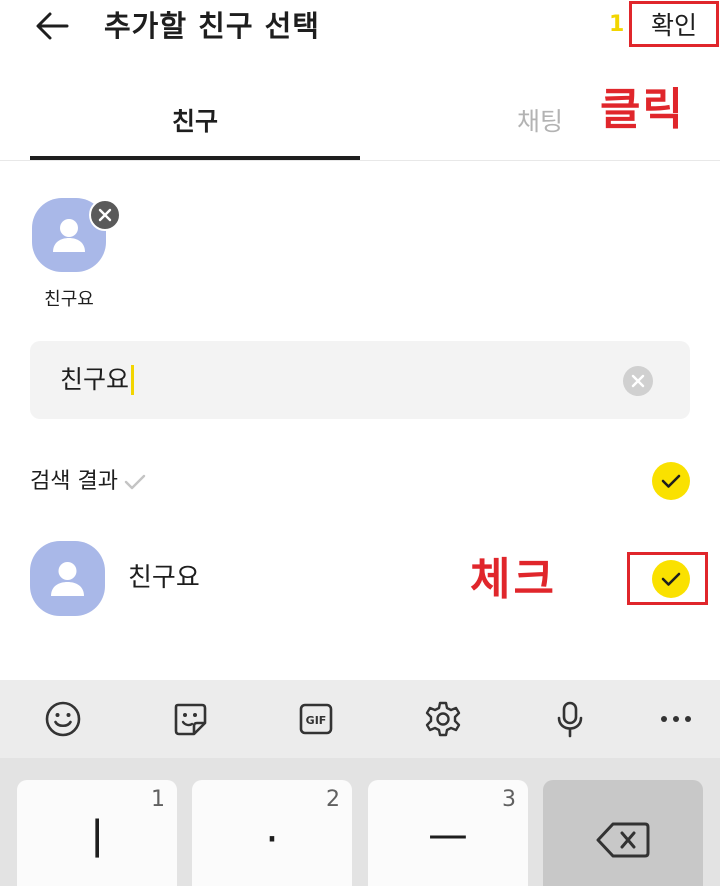  I want to click on sticker-icon, so click(190, 719).